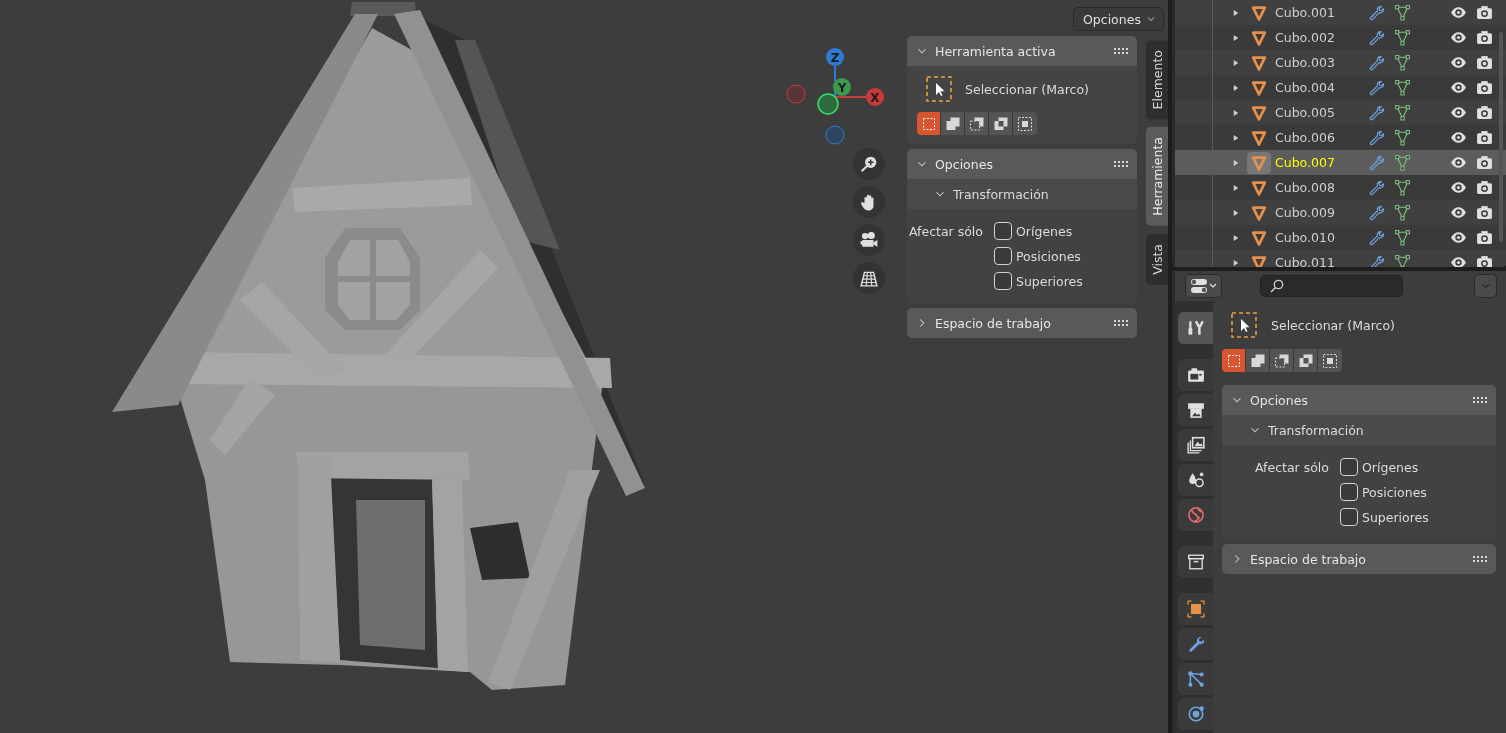 This screenshot has width=1506, height=733. I want to click on ortho-toggle-button, so click(869, 278).